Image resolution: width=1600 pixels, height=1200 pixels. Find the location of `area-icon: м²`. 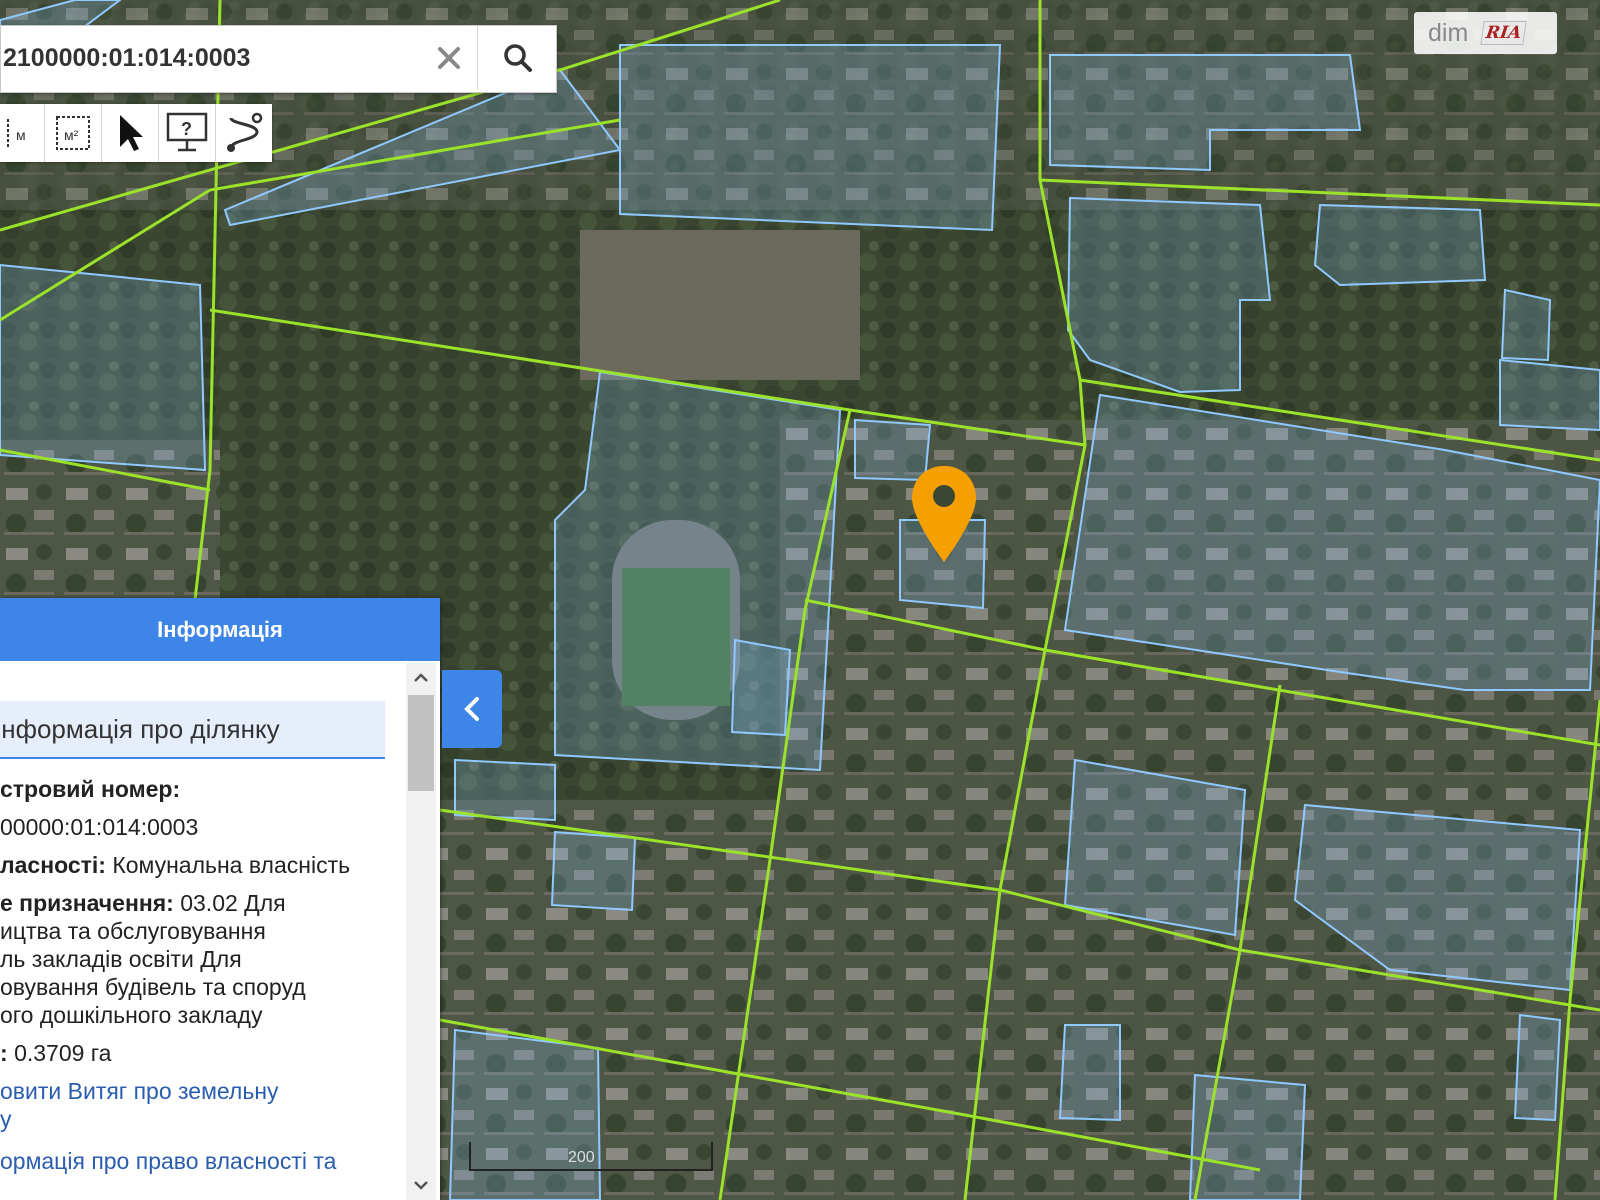

area-icon: м² is located at coordinates (73, 133).